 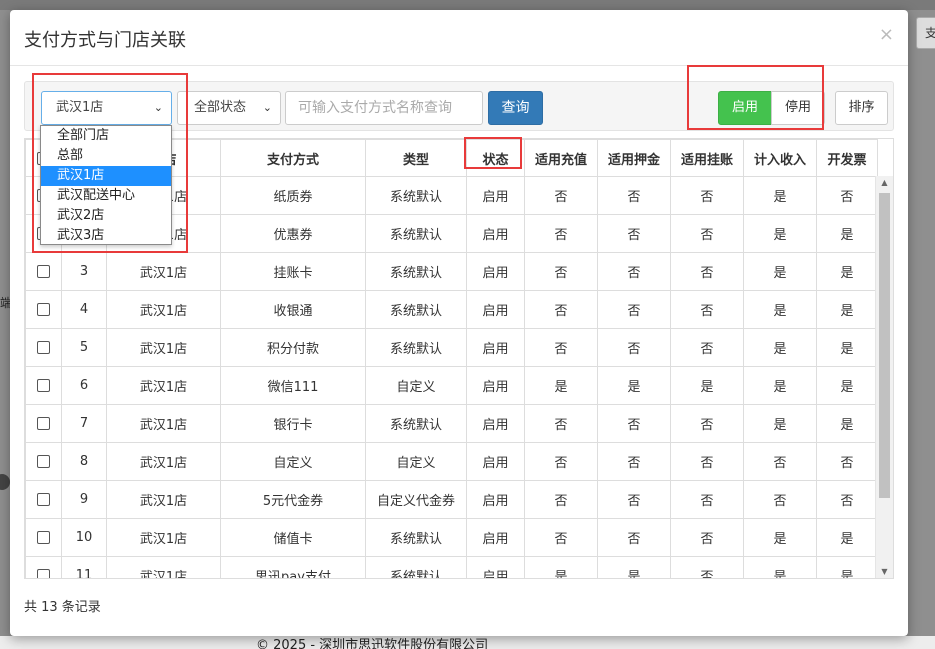 What do you see at coordinates (229, 108) in the screenshot?
I see `status-select: 全部状态 ⌄` at bounding box center [229, 108].